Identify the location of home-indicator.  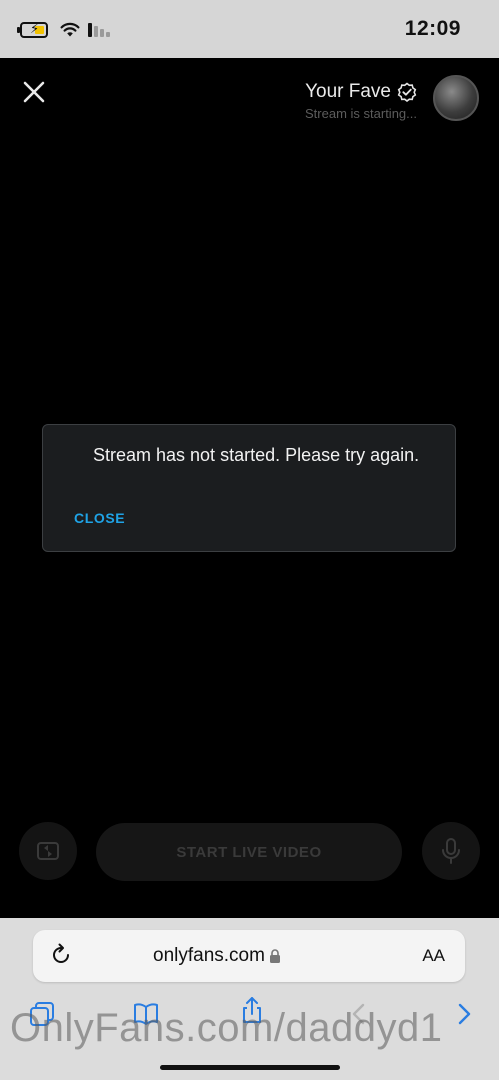
(250, 1067).